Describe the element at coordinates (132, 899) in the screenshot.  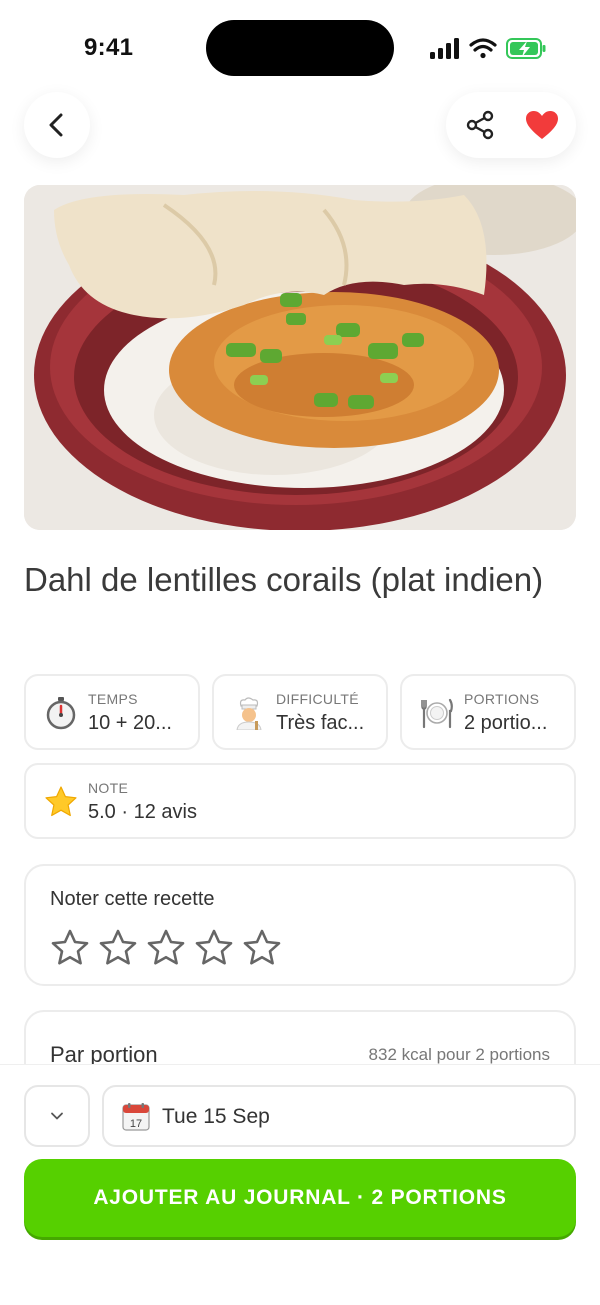
I see `rate-recipe-title: Noter cette recette` at that location.